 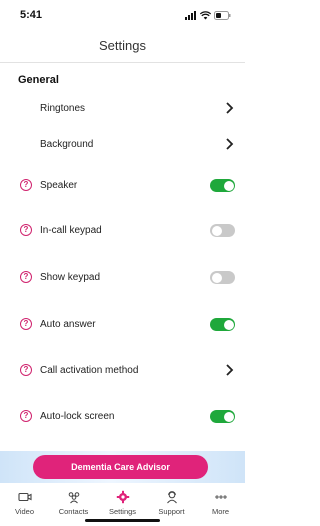 What do you see at coordinates (38, 80) in the screenshot?
I see `section-title-general: General` at bounding box center [38, 80].